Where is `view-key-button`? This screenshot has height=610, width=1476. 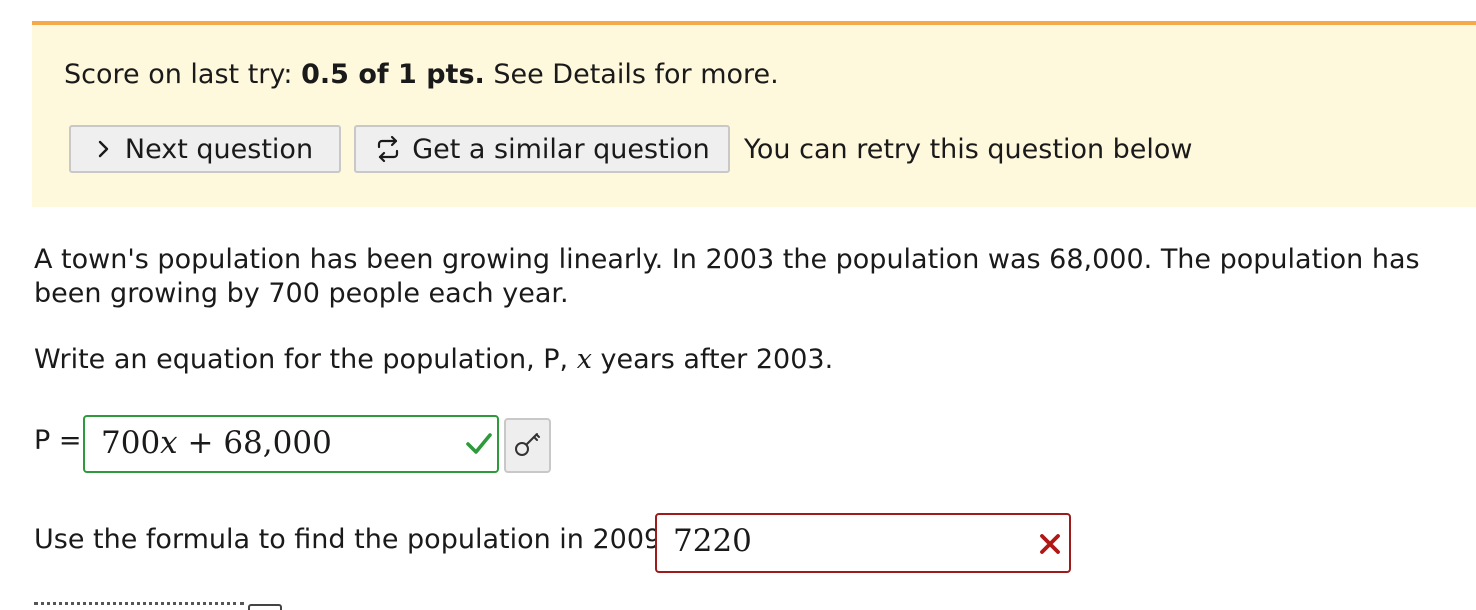 view-key-button is located at coordinates (527, 445).